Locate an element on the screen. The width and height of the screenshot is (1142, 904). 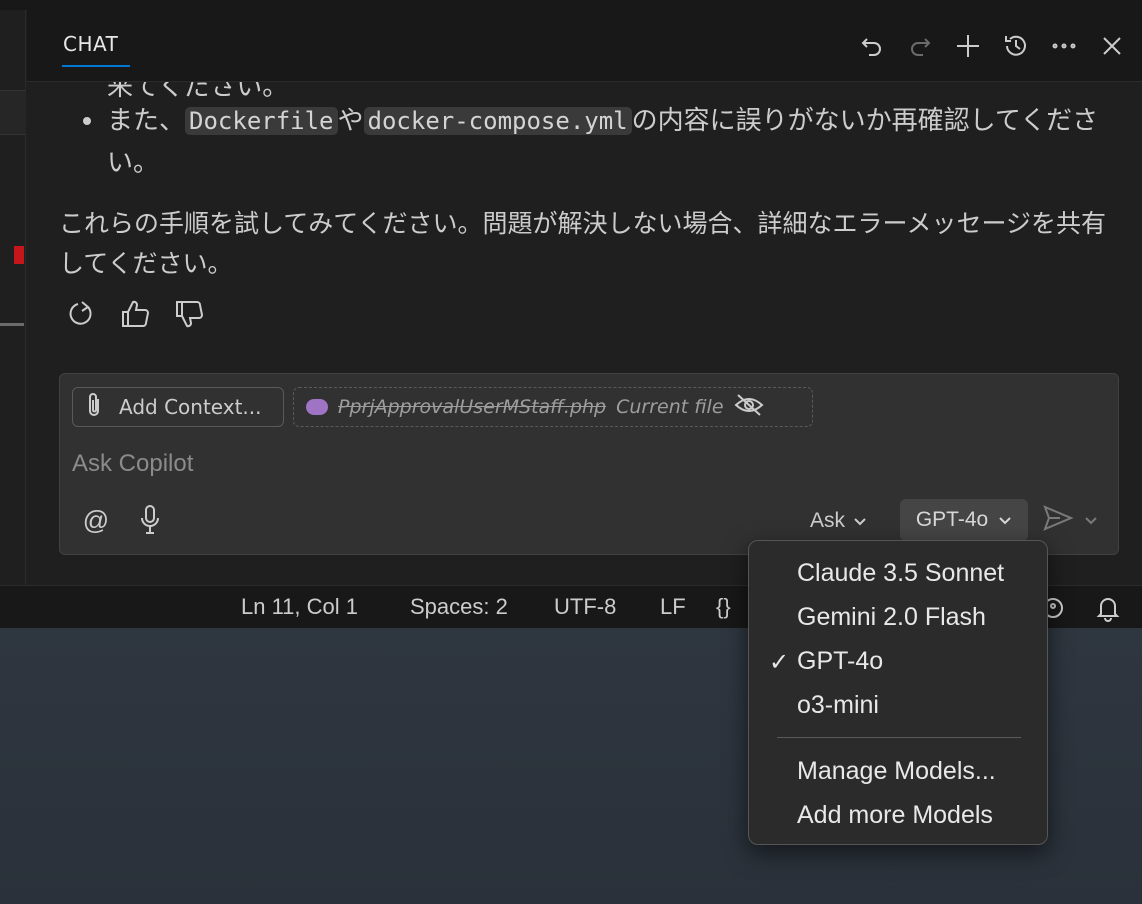
title-strip is located at coordinates (571, 5).